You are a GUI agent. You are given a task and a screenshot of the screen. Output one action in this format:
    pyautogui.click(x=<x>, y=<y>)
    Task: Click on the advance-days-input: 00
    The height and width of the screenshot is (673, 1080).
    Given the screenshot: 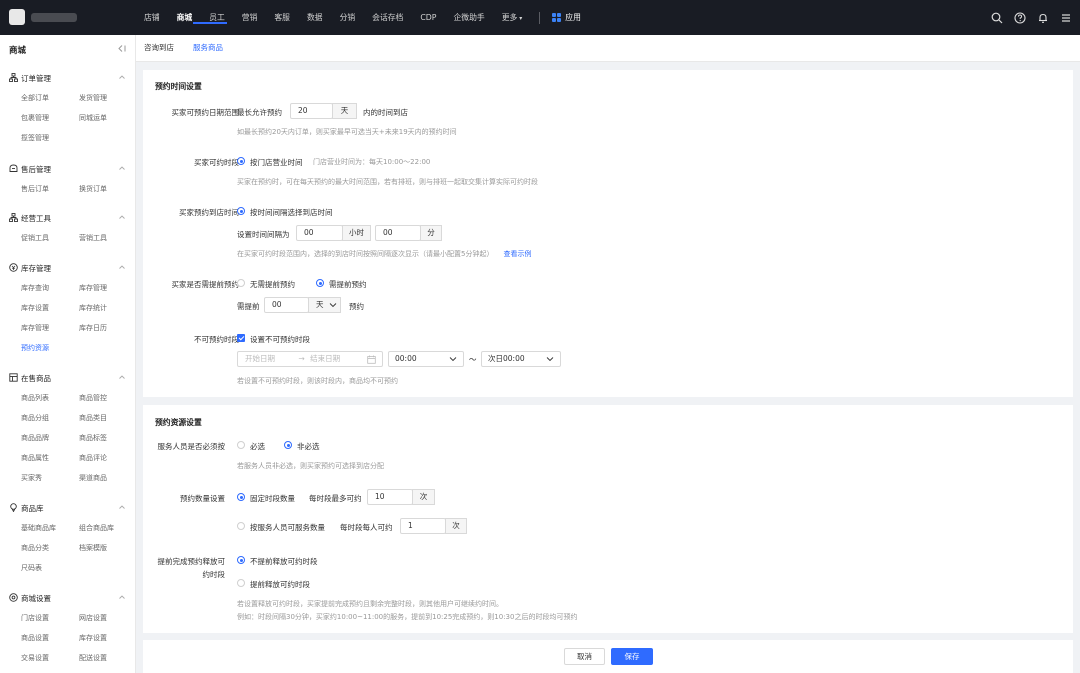 What is the action you would take?
    pyautogui.click(x=286, y=305)
    